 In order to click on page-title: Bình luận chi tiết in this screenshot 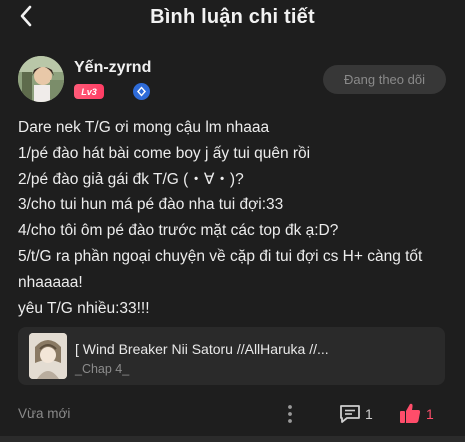, I will do `click(232, 16)`.